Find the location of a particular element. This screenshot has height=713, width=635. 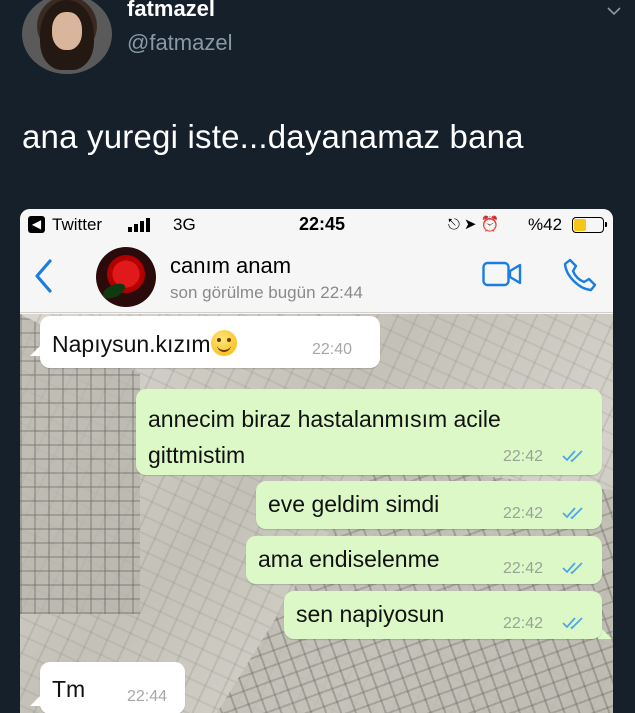

battery-level is located at coordinates (580, 225).